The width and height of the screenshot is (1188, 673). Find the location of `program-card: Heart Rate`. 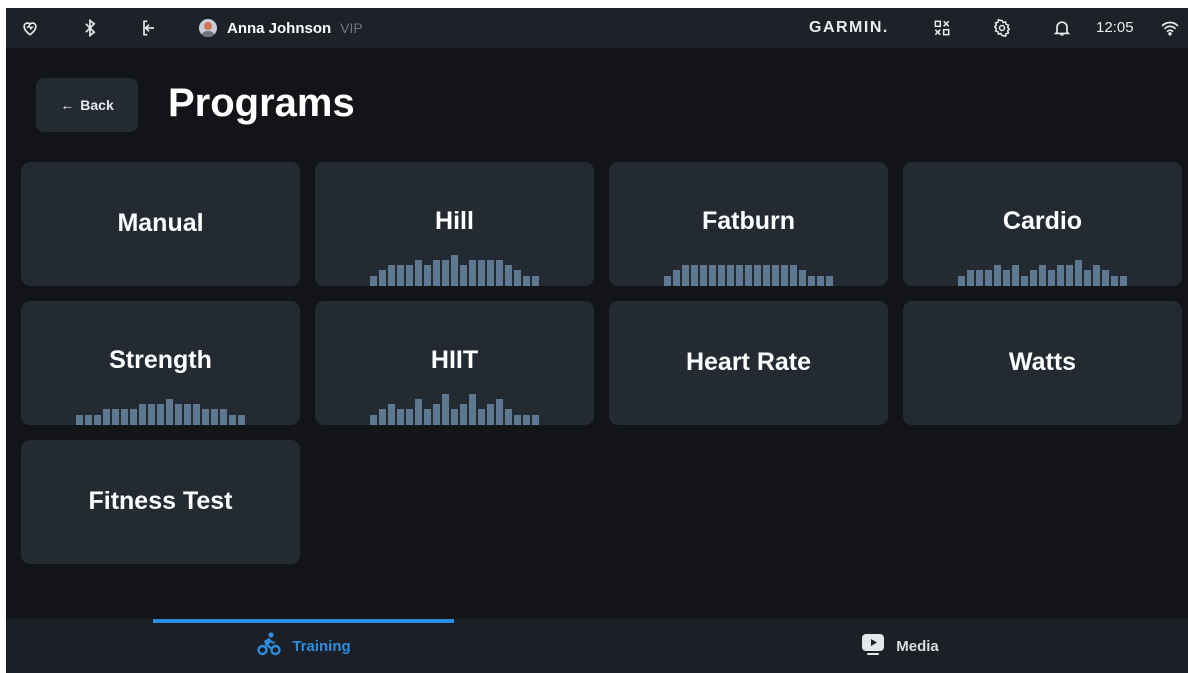

program-card: Heart Rate is located at coordinates (748, 363).